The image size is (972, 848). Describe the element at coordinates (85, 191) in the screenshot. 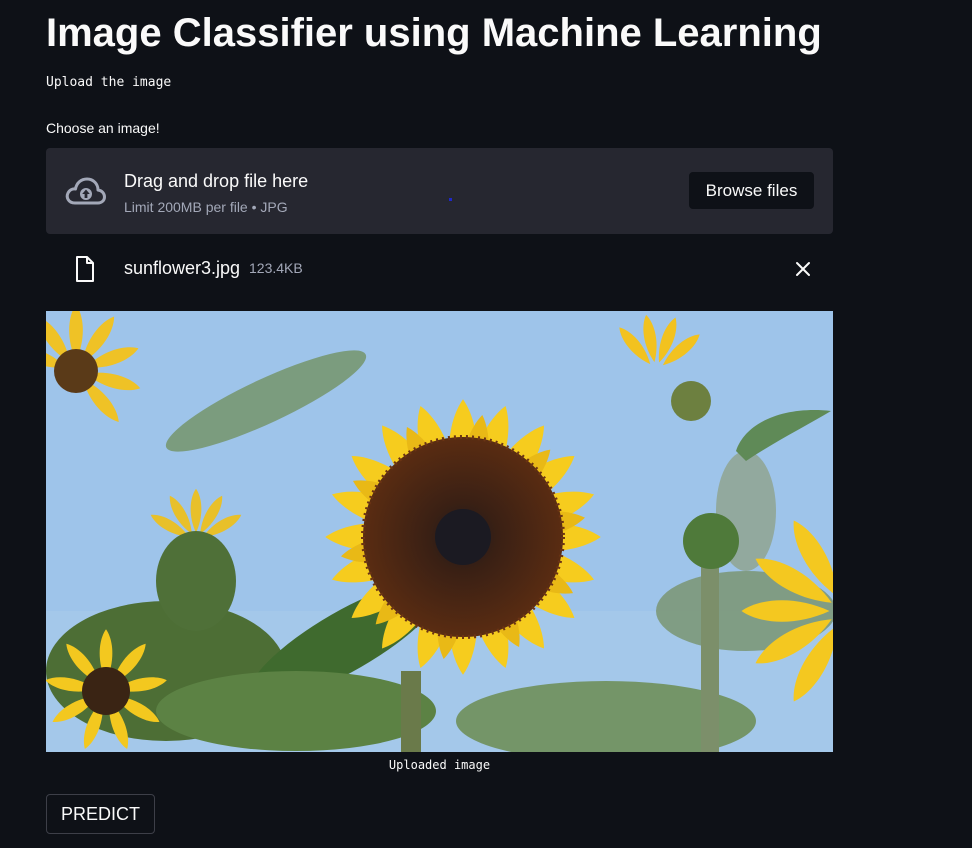

I see `cloud-upload-icon` at that location.